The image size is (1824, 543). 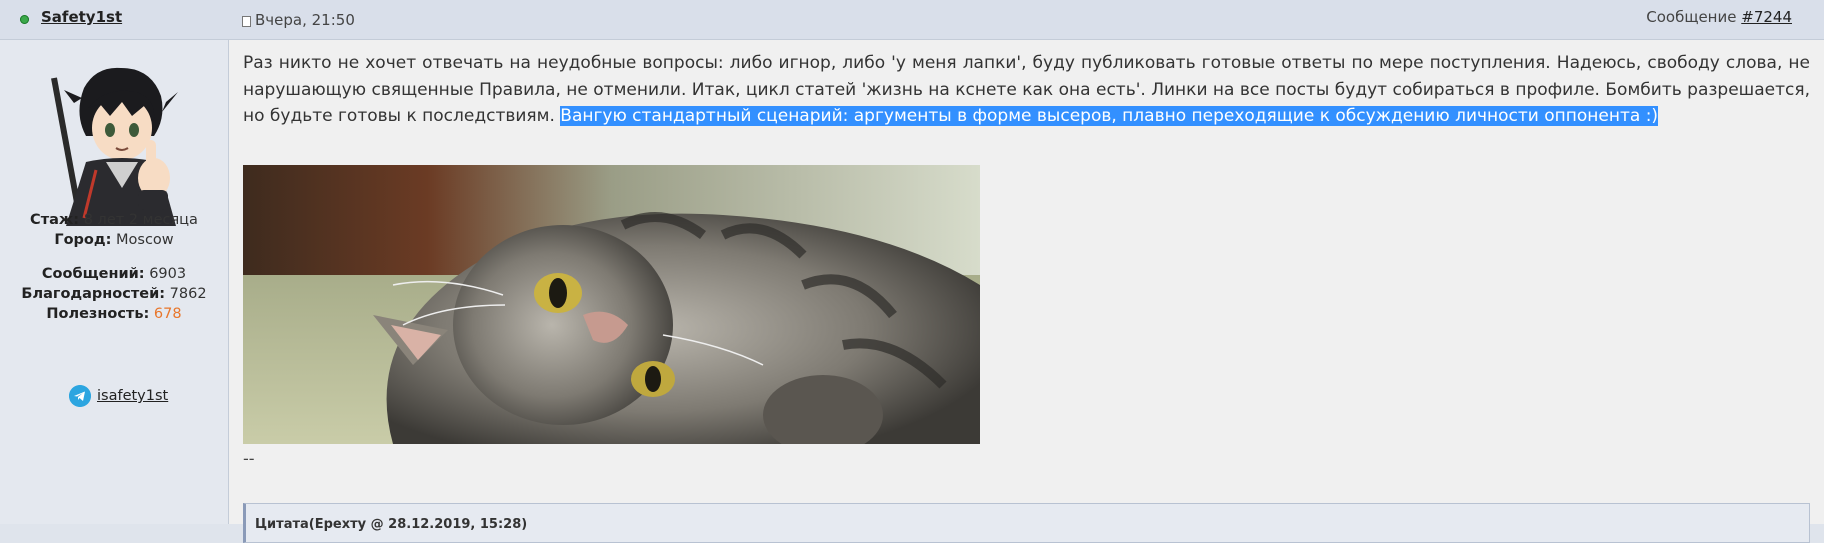 What do you see at coordinates (81, 17) in the screenshot?
I see `author-username-link: Safety1st` at bounding box center [81, 17].